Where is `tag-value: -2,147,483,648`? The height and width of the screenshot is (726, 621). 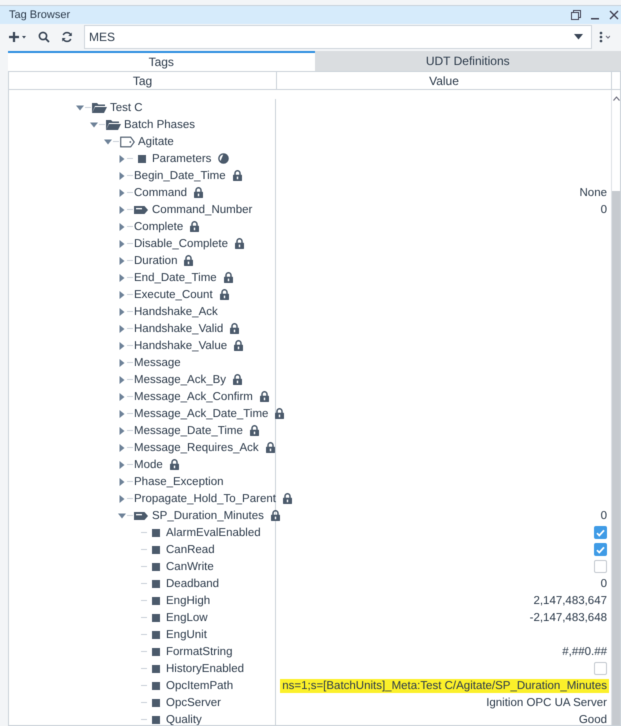
tag-value: -2,147,483,648 is located at coordinates (568, 617).